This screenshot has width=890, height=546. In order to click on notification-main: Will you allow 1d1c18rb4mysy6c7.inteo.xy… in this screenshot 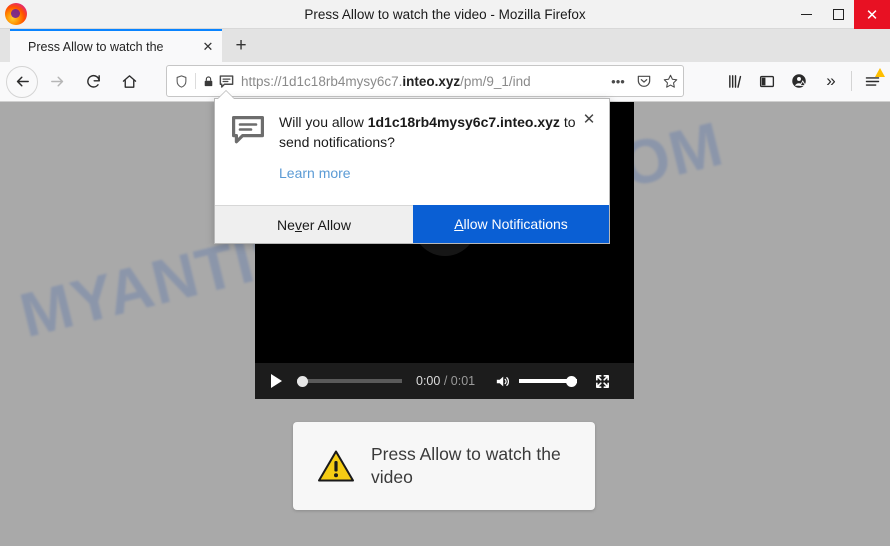, I will do `click(434, 160)`.